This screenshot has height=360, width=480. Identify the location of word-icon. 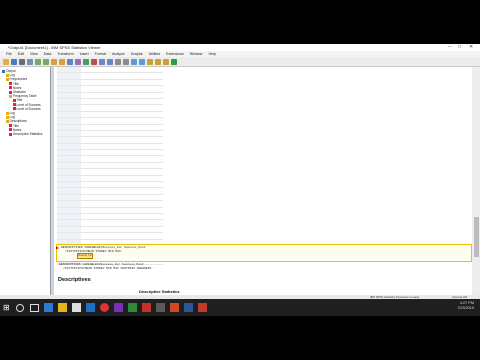
(188, 307).